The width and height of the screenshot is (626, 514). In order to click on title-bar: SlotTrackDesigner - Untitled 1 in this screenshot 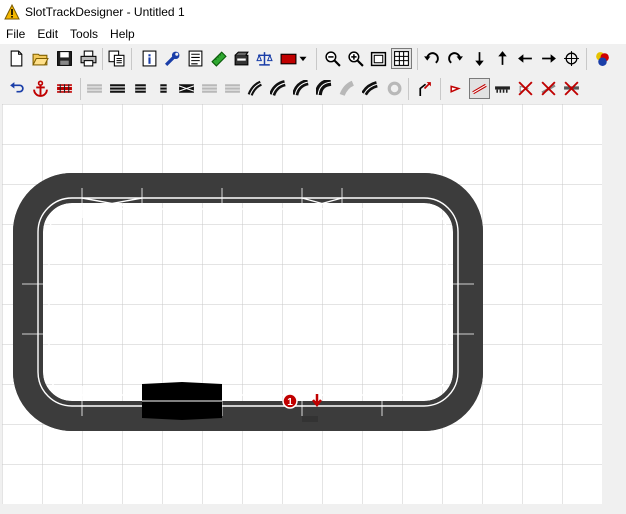, I will do `click(313, 12)`.